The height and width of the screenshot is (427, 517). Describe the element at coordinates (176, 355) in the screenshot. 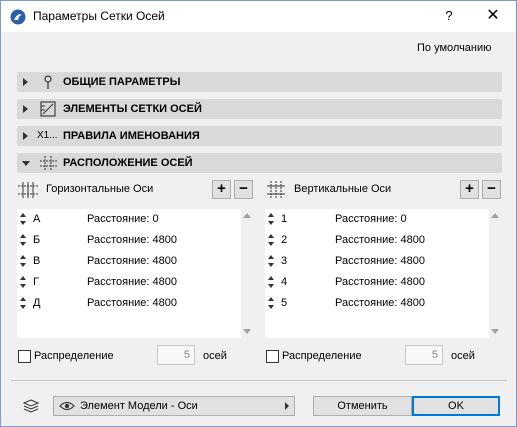

I see `horizontal-count-field: 5` at that location.